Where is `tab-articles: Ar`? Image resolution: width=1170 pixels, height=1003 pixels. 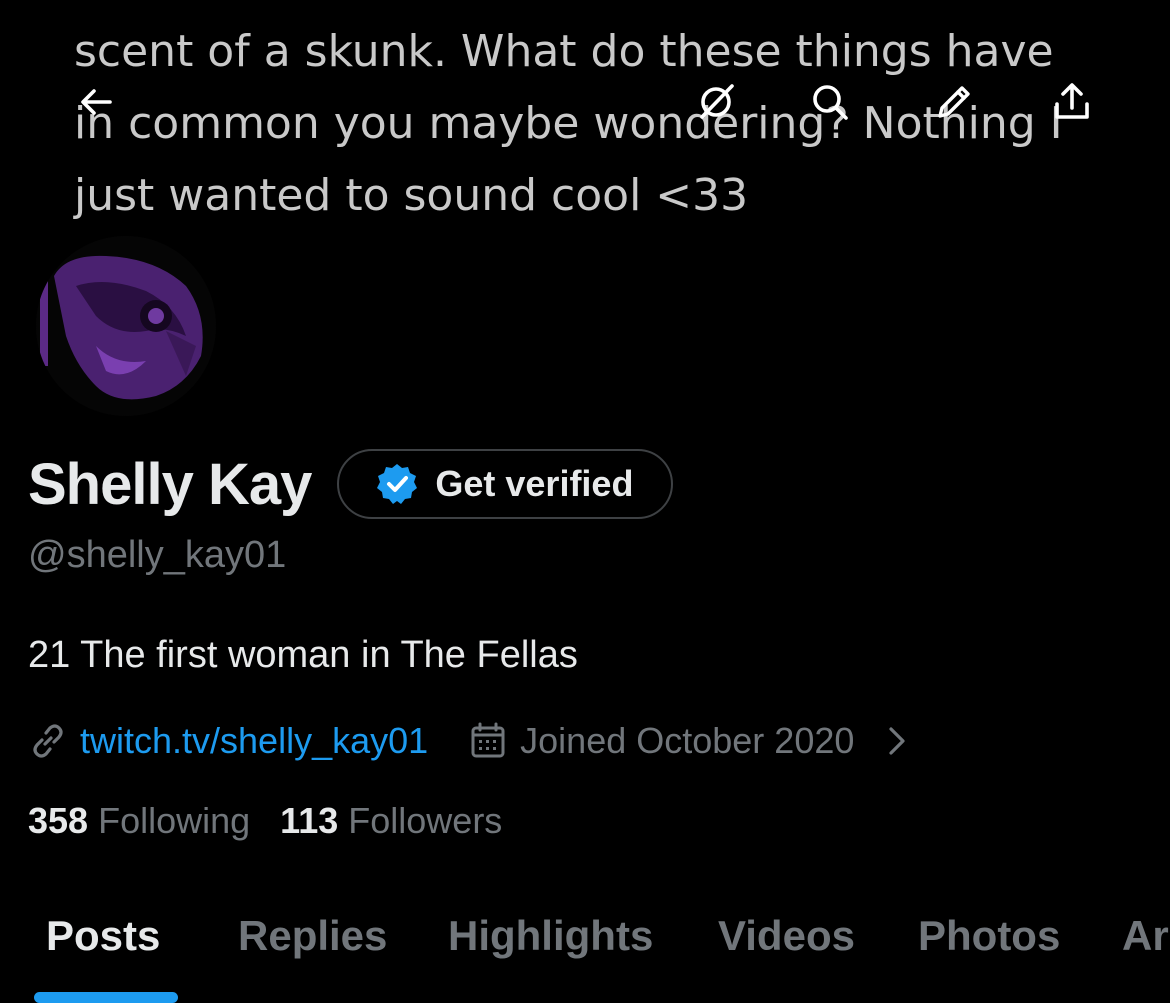 tab-articles: Ar is located at coordinates (1145, 936).